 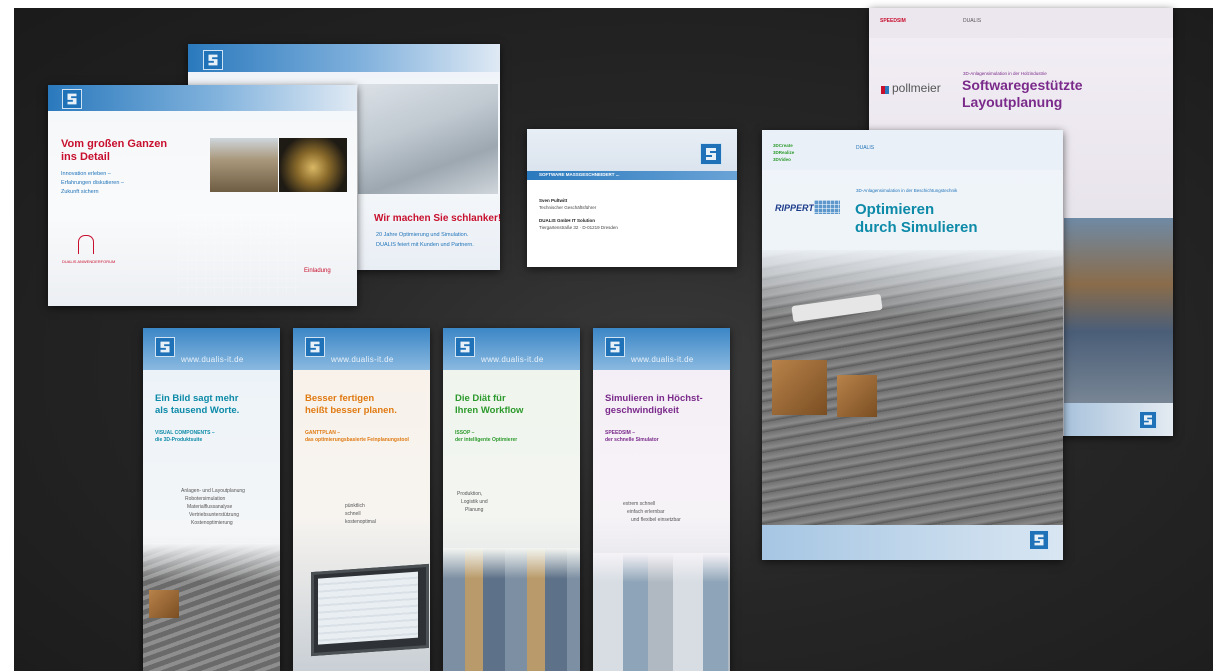 I want to click on rollup-title-2: als tausend Worte., so click(x=197, y=410).